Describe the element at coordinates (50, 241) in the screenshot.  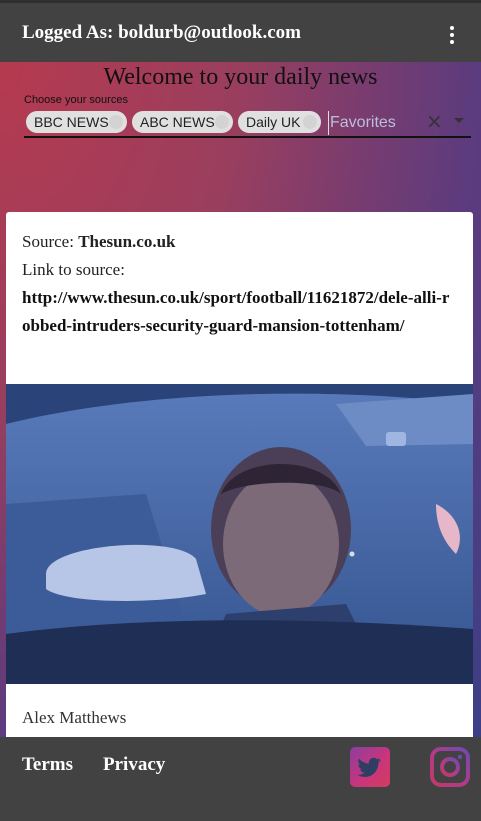
I see `source-label: Source:` at that location.